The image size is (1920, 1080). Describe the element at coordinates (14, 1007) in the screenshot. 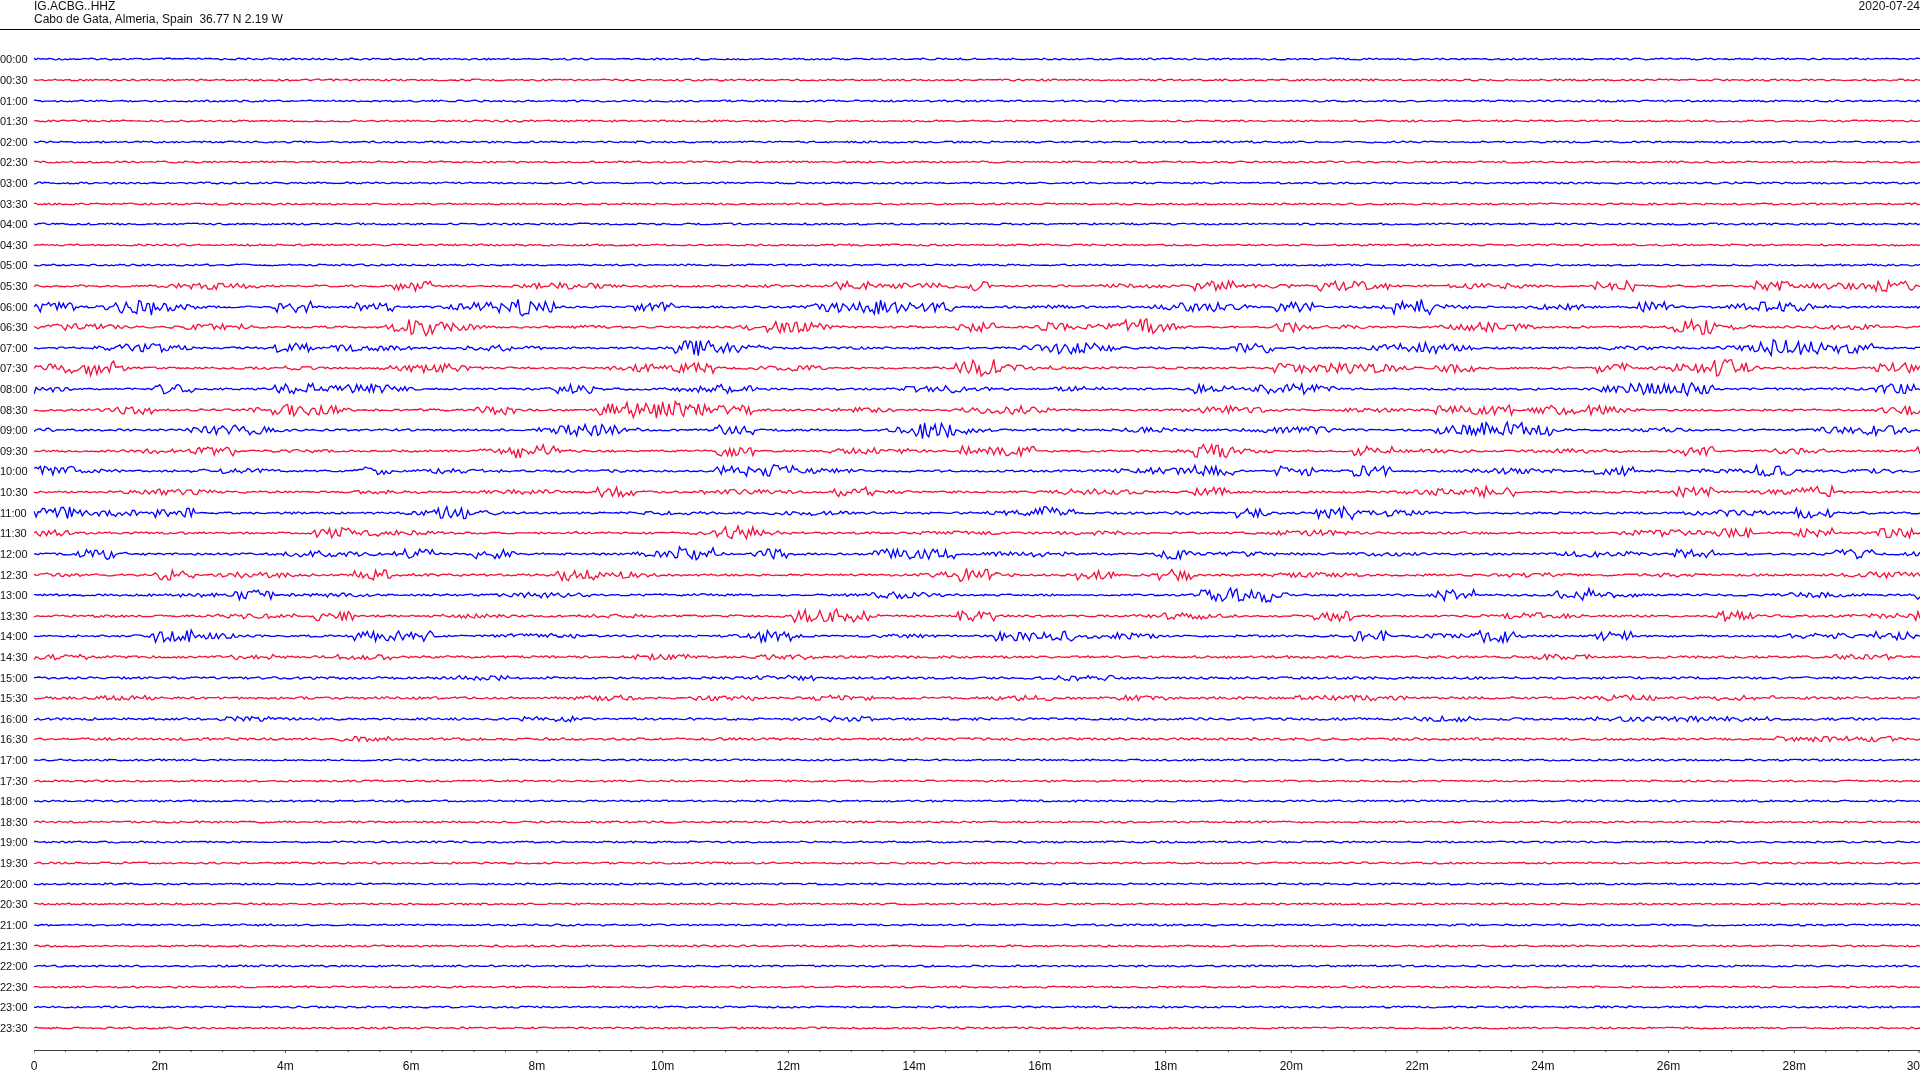

I see `time-label: 23:00` at that location.